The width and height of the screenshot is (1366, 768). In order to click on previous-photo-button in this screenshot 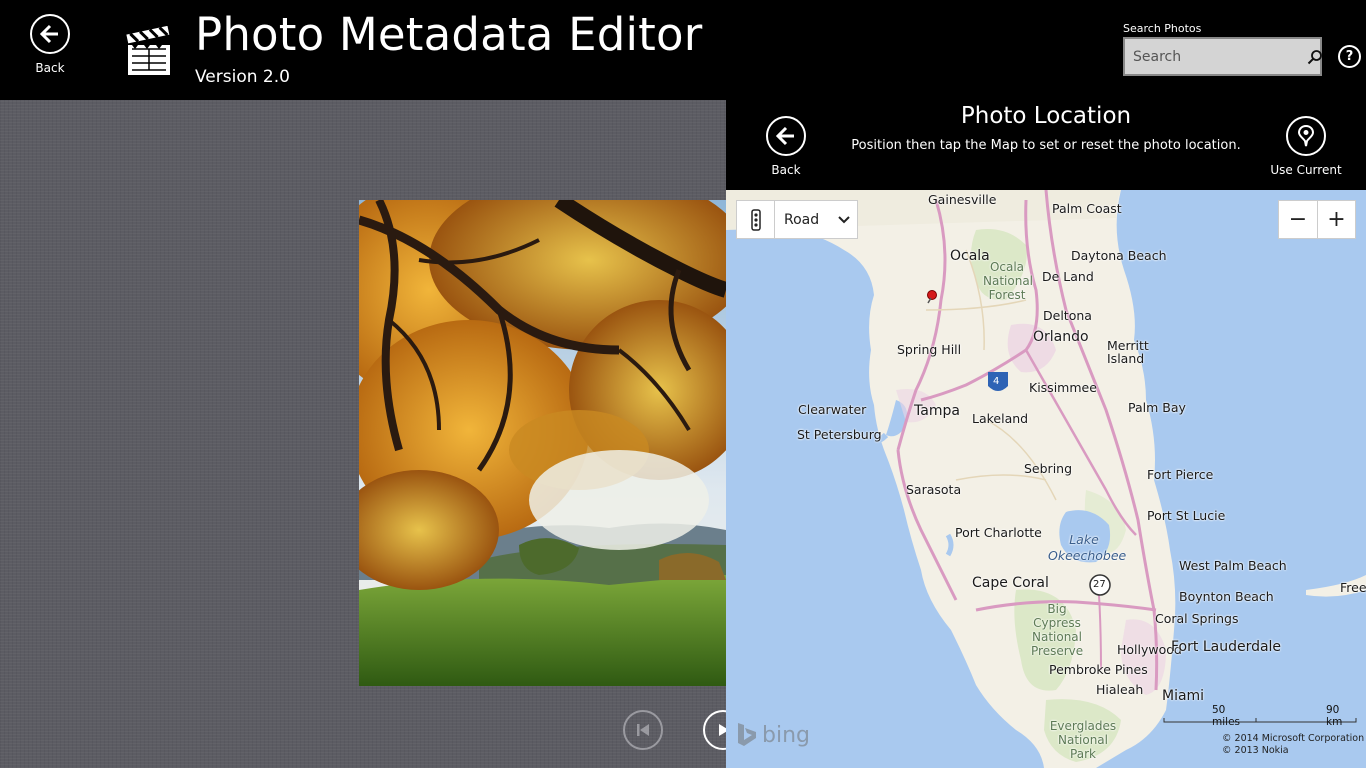, I will do `click(643, 730)`.